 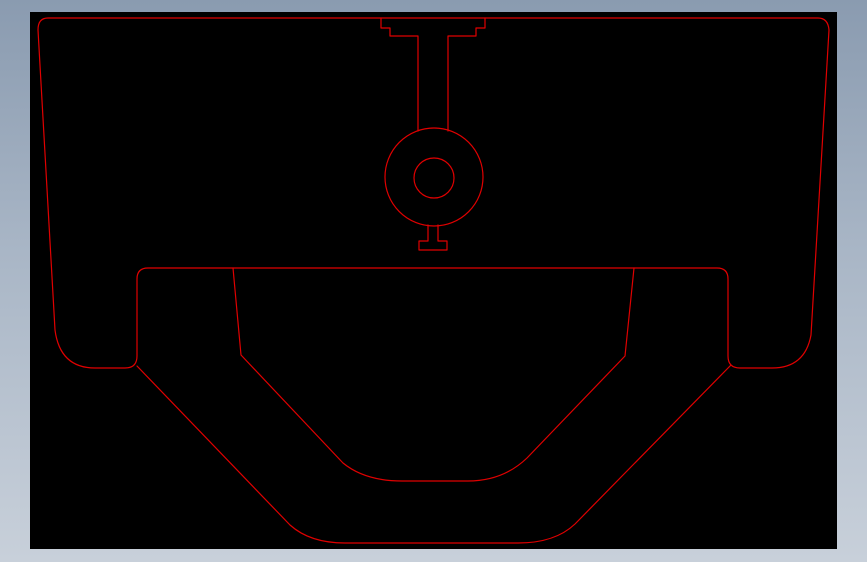 I want to click on bore-outer-circle, so click(x=434, y=177).